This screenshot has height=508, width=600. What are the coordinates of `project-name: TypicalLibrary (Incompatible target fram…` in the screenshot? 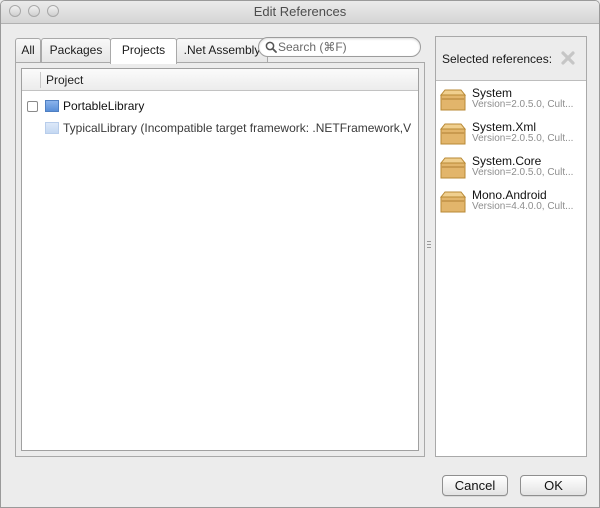 It's located at (237, 128).